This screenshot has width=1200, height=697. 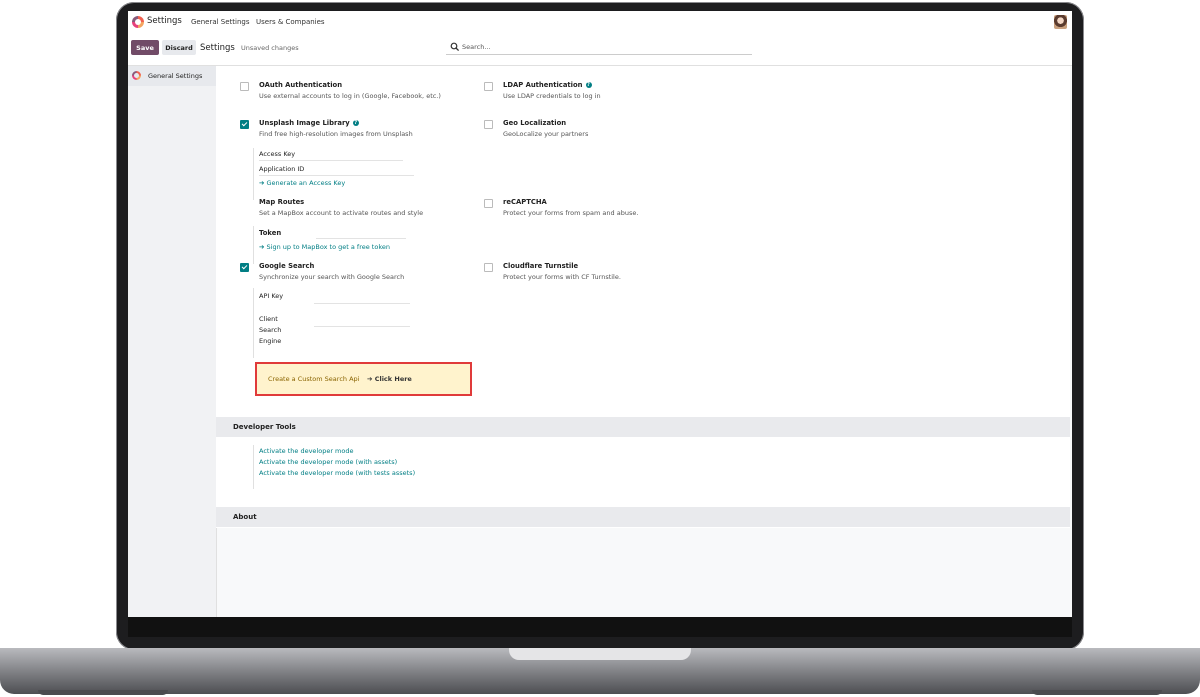 What do you see at coordinates (268, 319) in the screenshot?
I see `cse-label-line1: Client` at bounding box center [268, 319].